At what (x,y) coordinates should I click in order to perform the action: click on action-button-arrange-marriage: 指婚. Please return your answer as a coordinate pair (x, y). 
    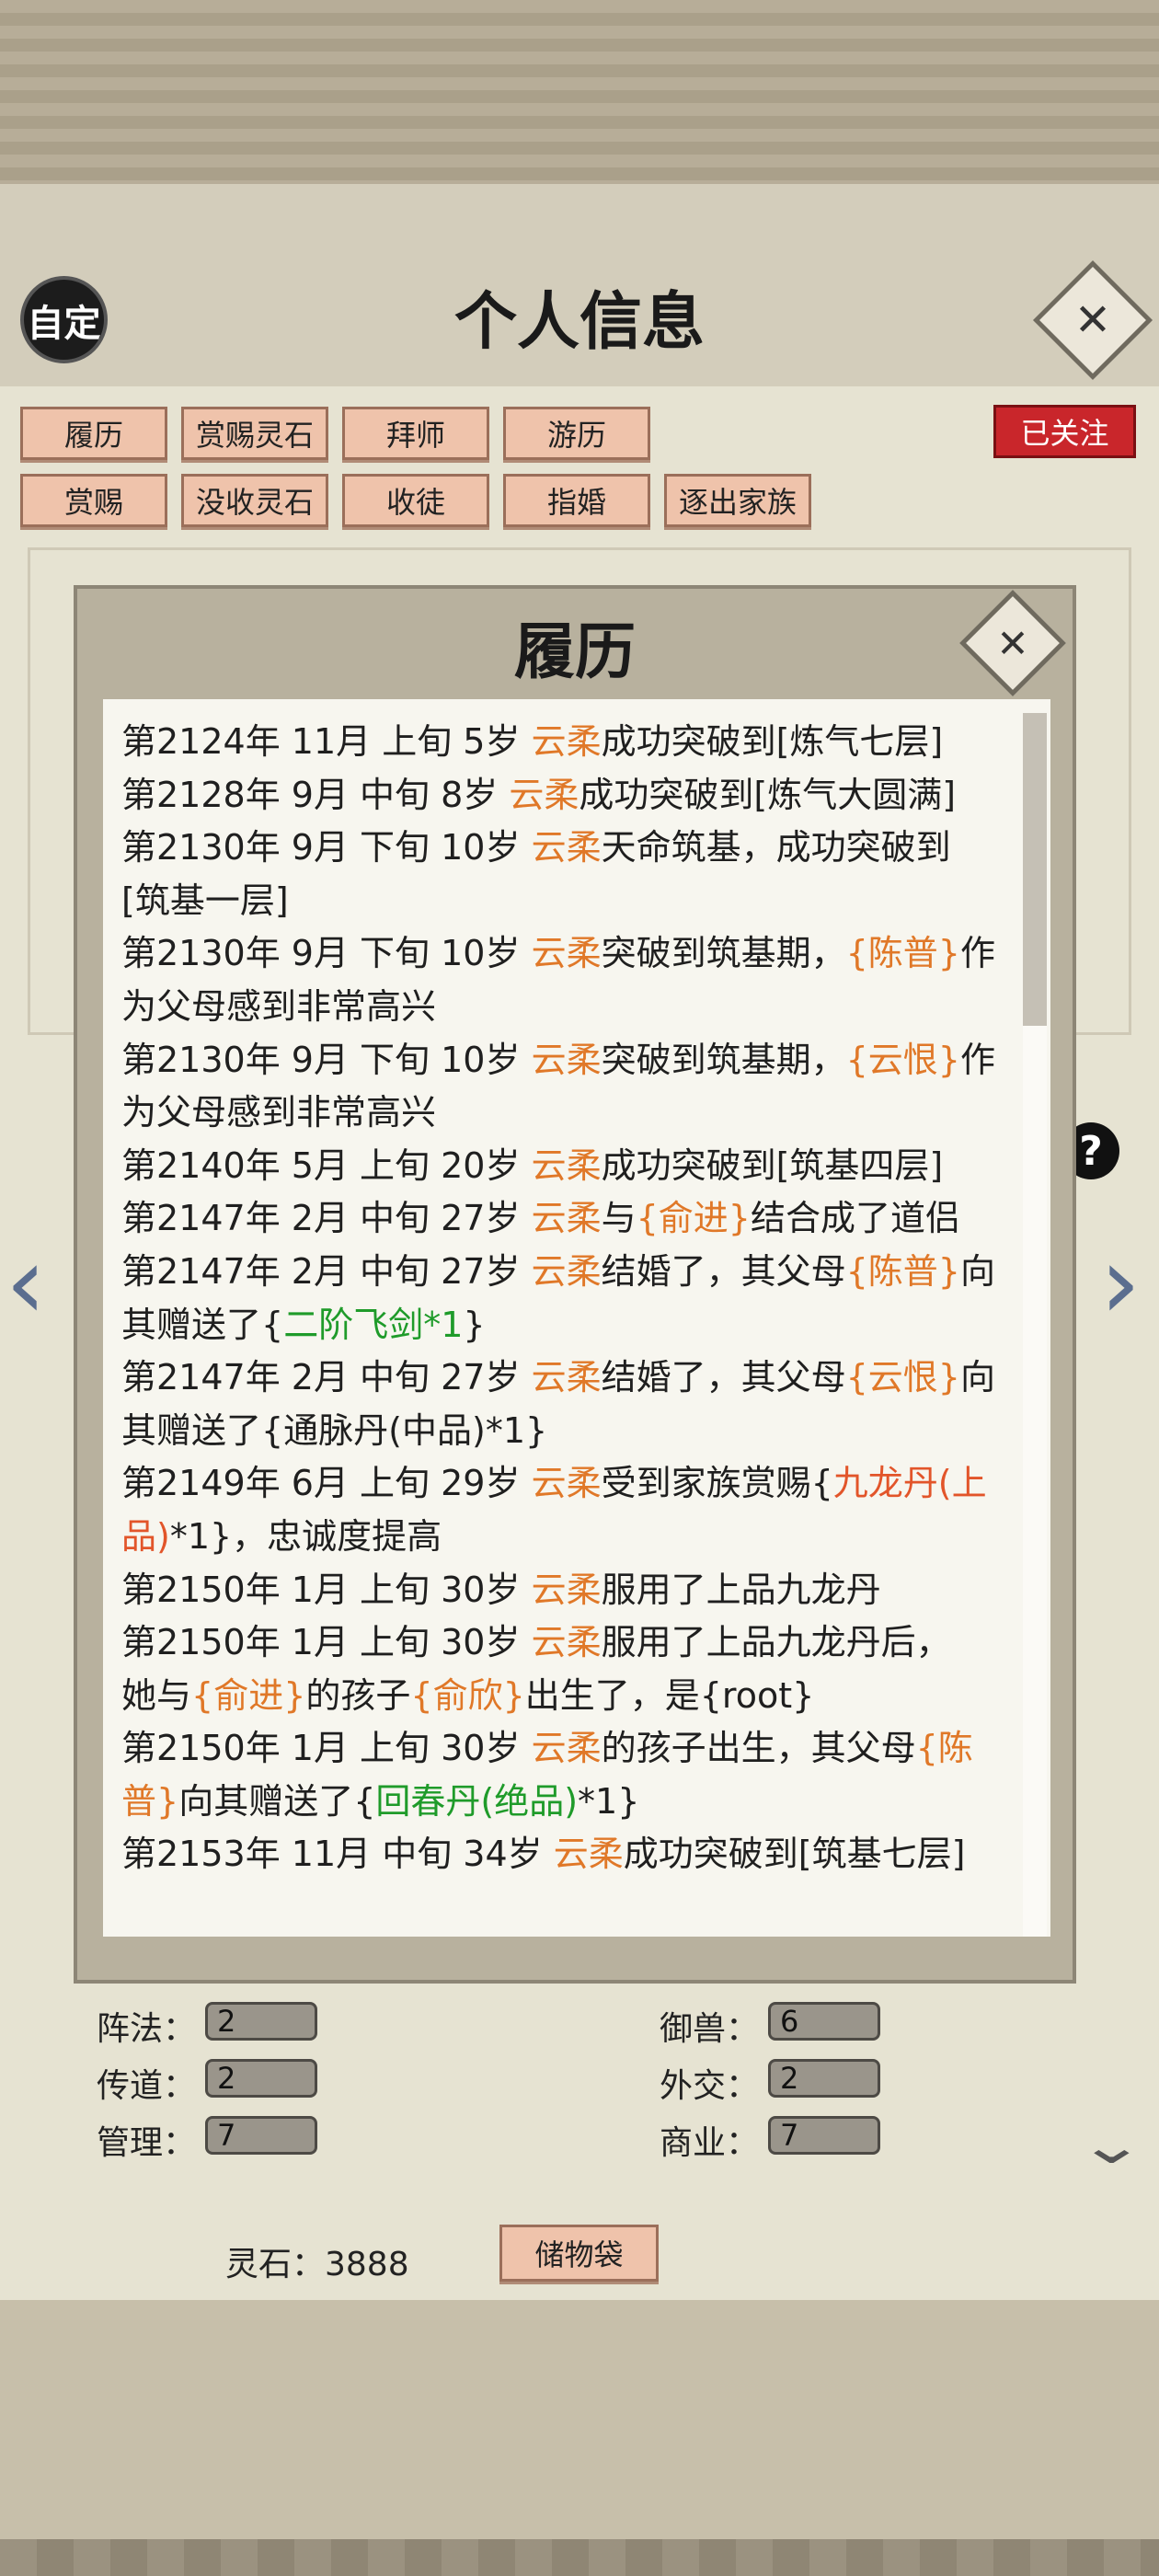
    Looking at the image, I should click on (576, 500).